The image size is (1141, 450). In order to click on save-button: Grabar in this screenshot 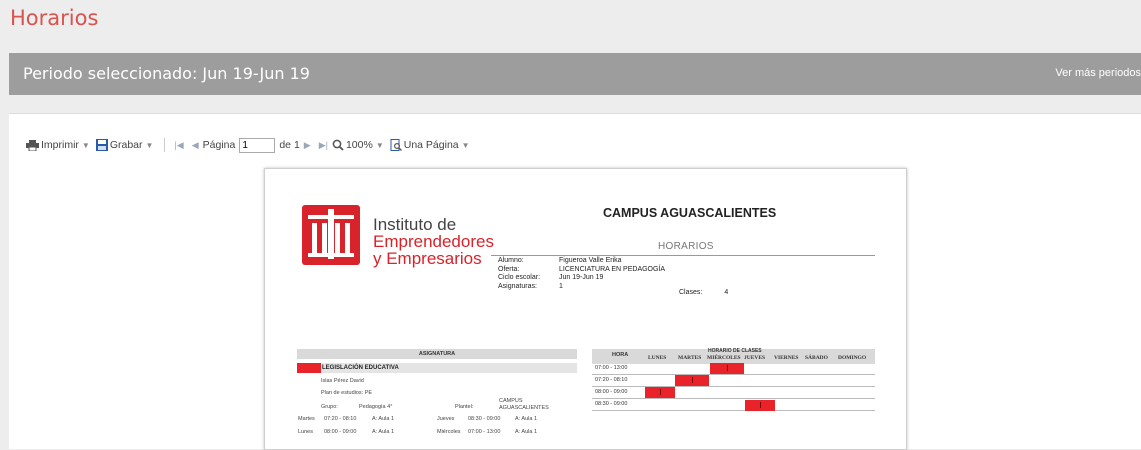, I will do `click(119, 145)`.